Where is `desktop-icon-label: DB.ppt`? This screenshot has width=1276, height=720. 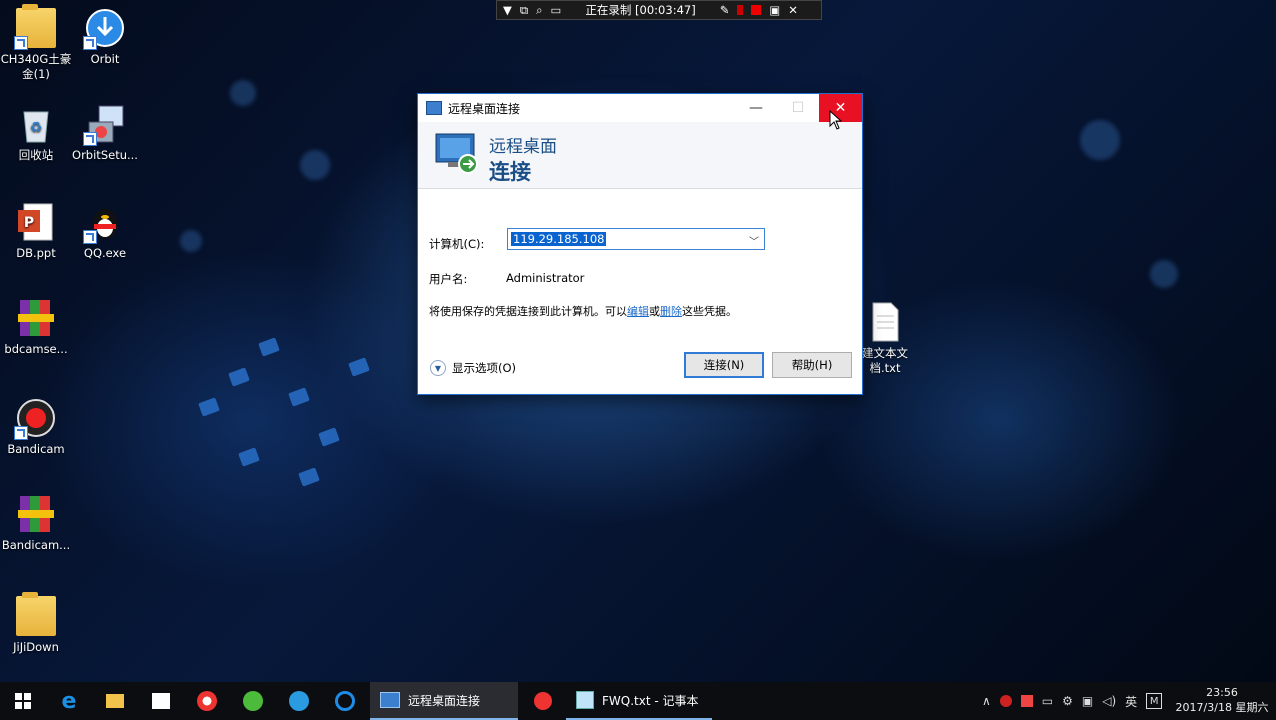 desktop-icon-label: DB.ppt is located at coordinates (36, 253).